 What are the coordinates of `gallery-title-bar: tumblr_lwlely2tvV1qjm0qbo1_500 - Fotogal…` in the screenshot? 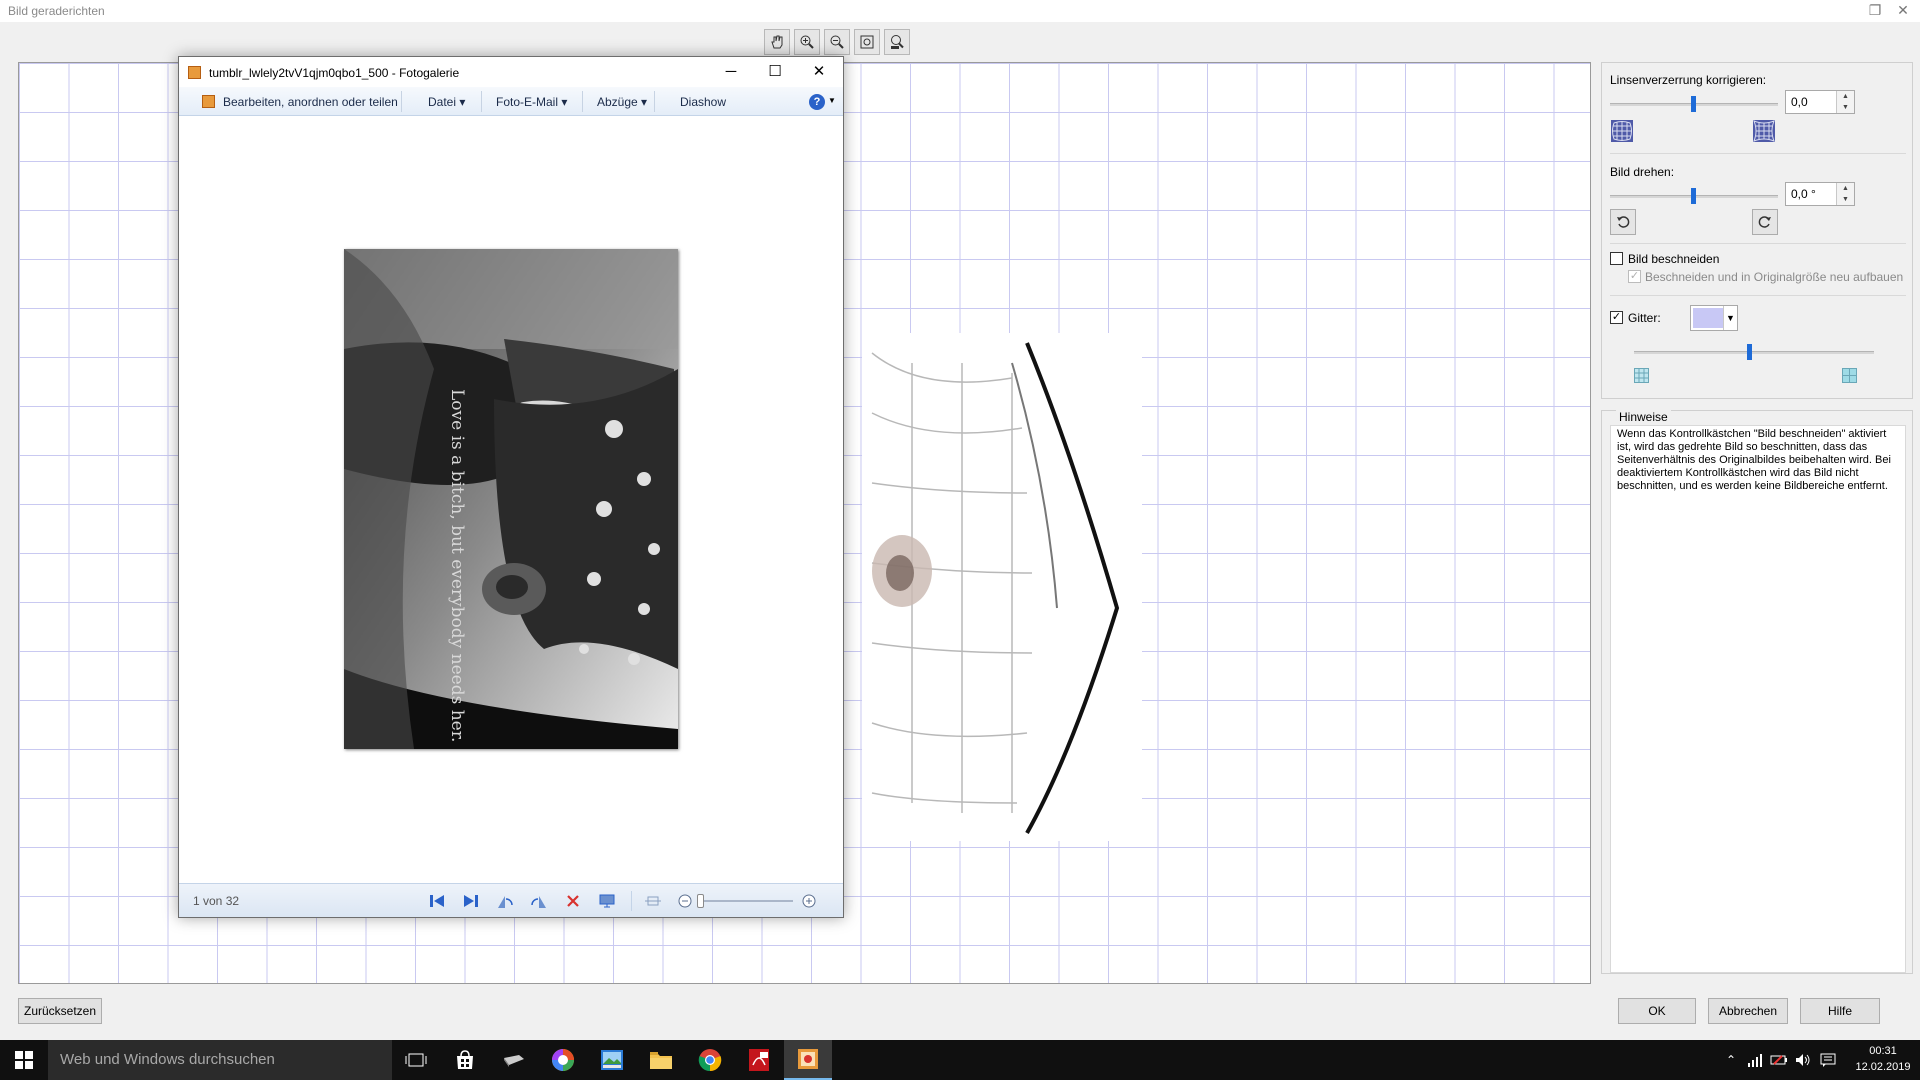 It's located at (511, 72).